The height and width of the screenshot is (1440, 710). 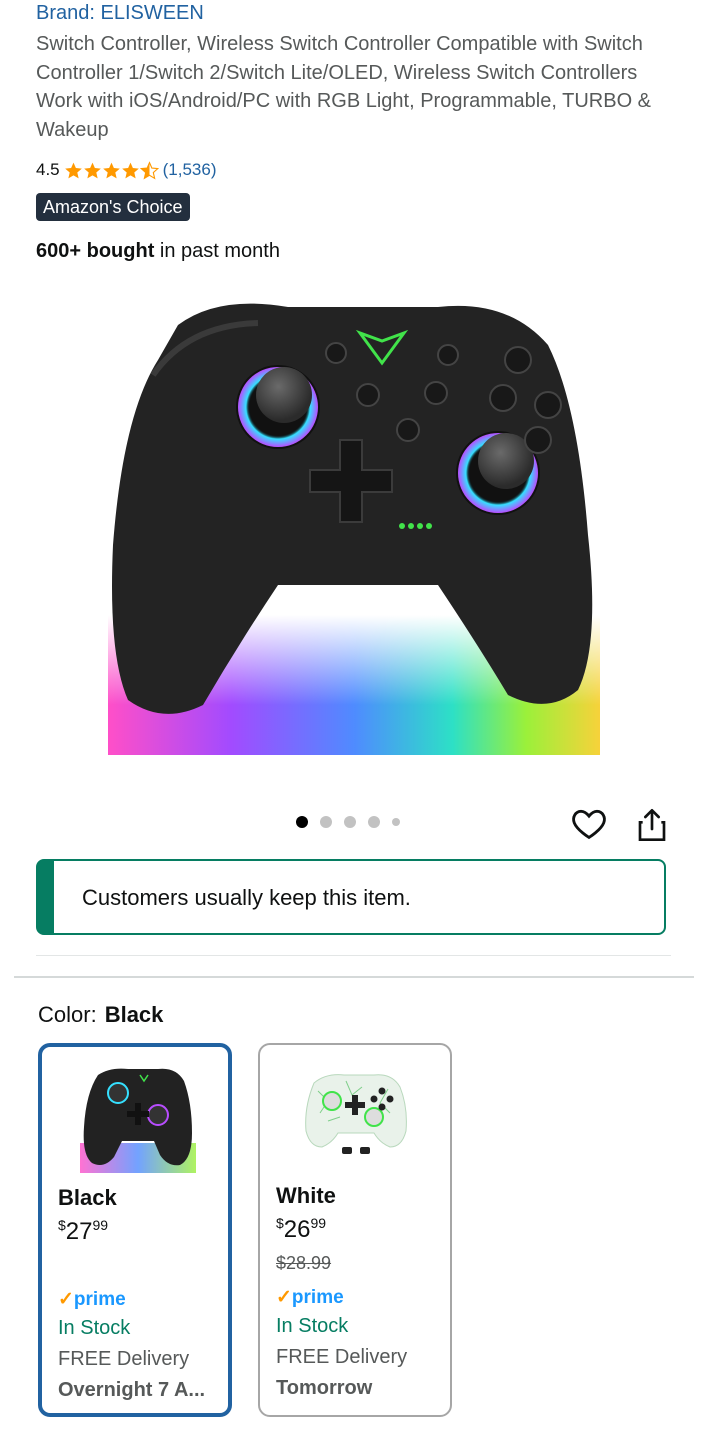 I want to click on black-controller-thumbnail, so click(x=138, y=1120).